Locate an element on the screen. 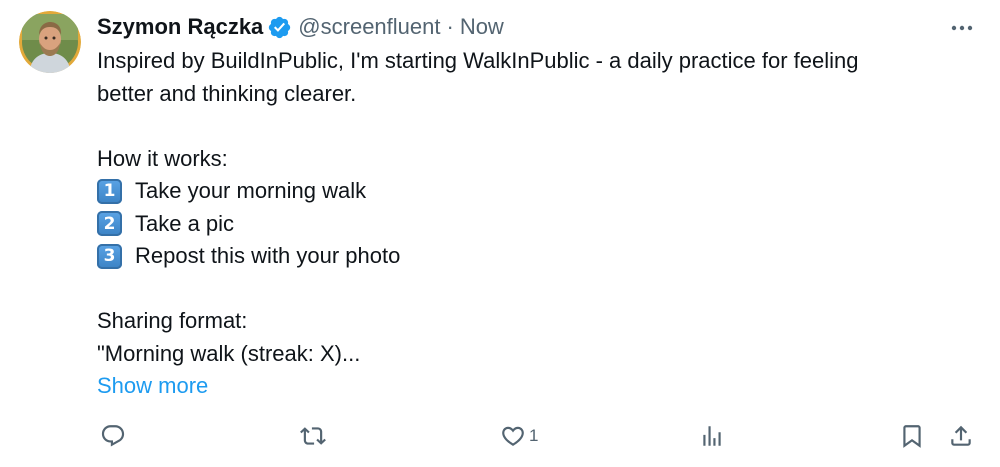  reply-button is located at coordinates (113, 436).